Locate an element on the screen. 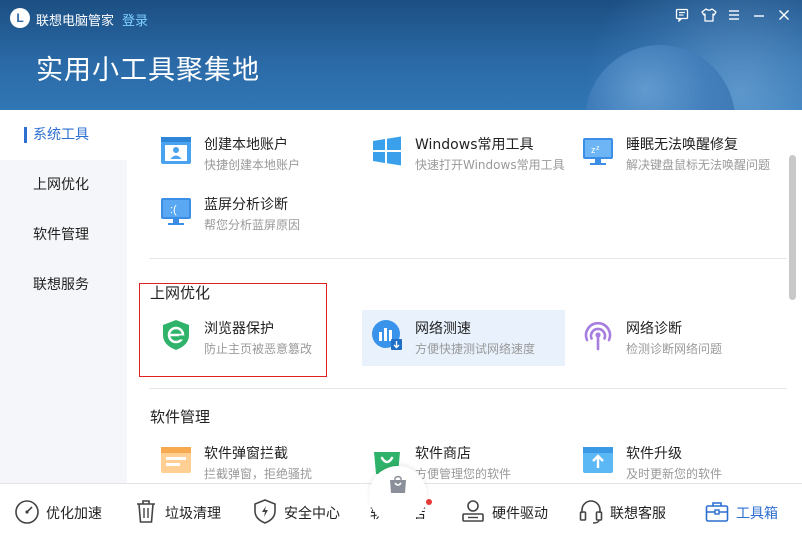 The width and height of the screenshot is (802, 539). app-title: 联想电脑管家 is located at coordinates (75, 21).